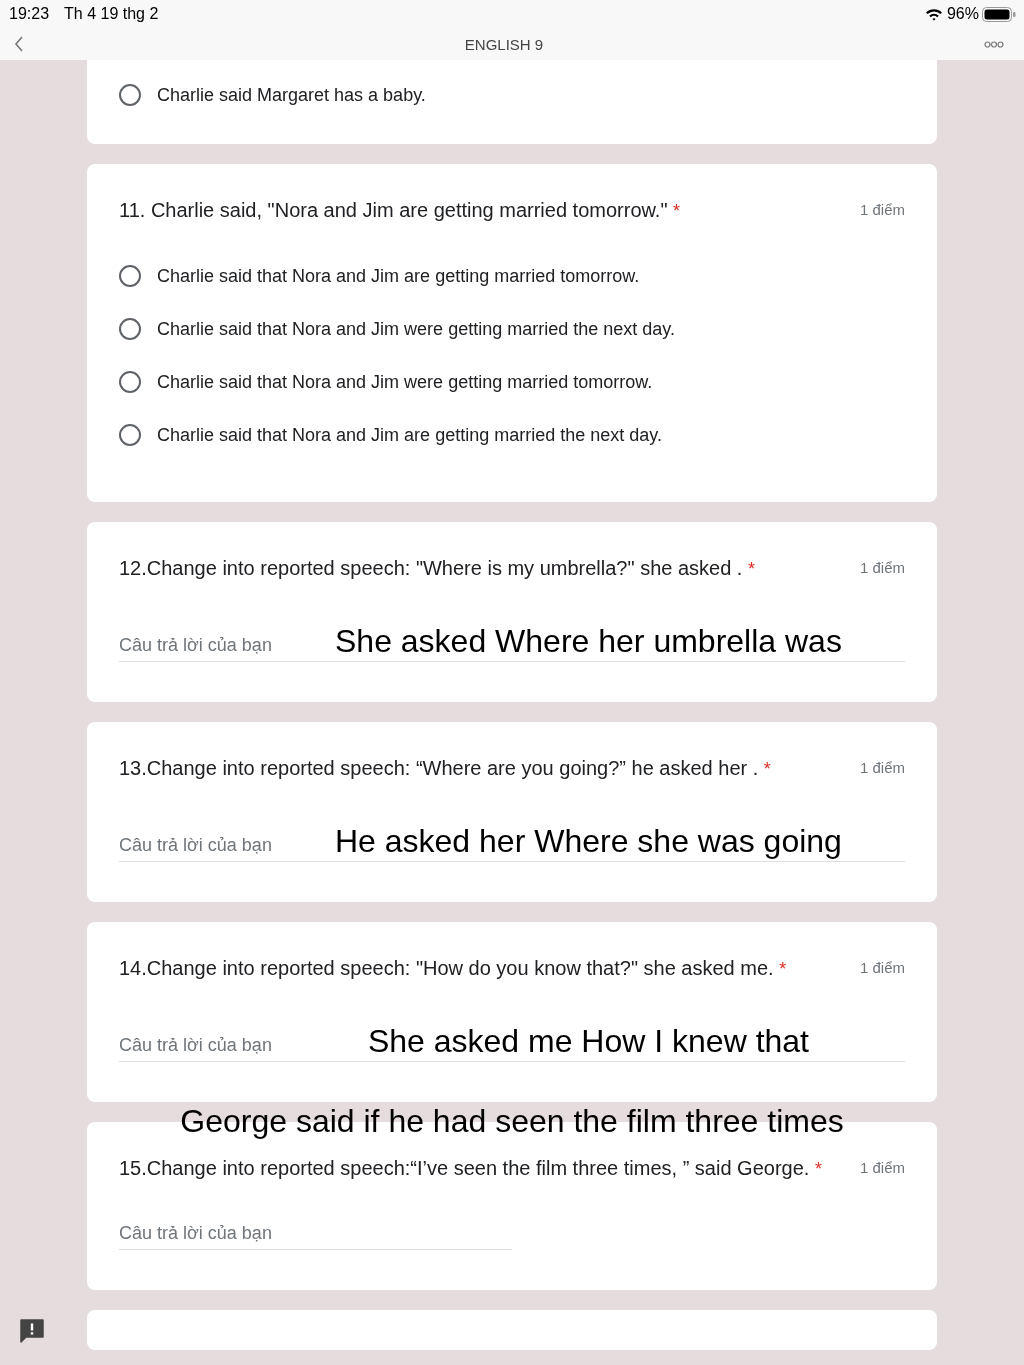  Describe the element at coordinates (512, 842) in the screenshot. I see `answer-field: Câu trả lời của bạn He asked her Where she was going` at that location.